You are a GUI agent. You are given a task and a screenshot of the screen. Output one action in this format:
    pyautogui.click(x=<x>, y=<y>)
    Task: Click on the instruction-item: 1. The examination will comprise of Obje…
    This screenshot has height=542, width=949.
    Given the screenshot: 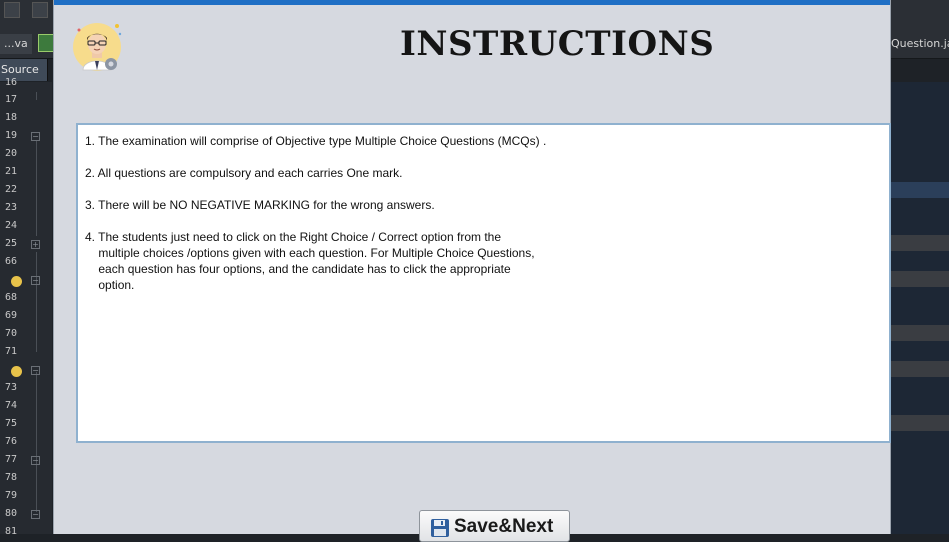 What is the action you would take?
    pyautogui.click(x=316, y=141)
    